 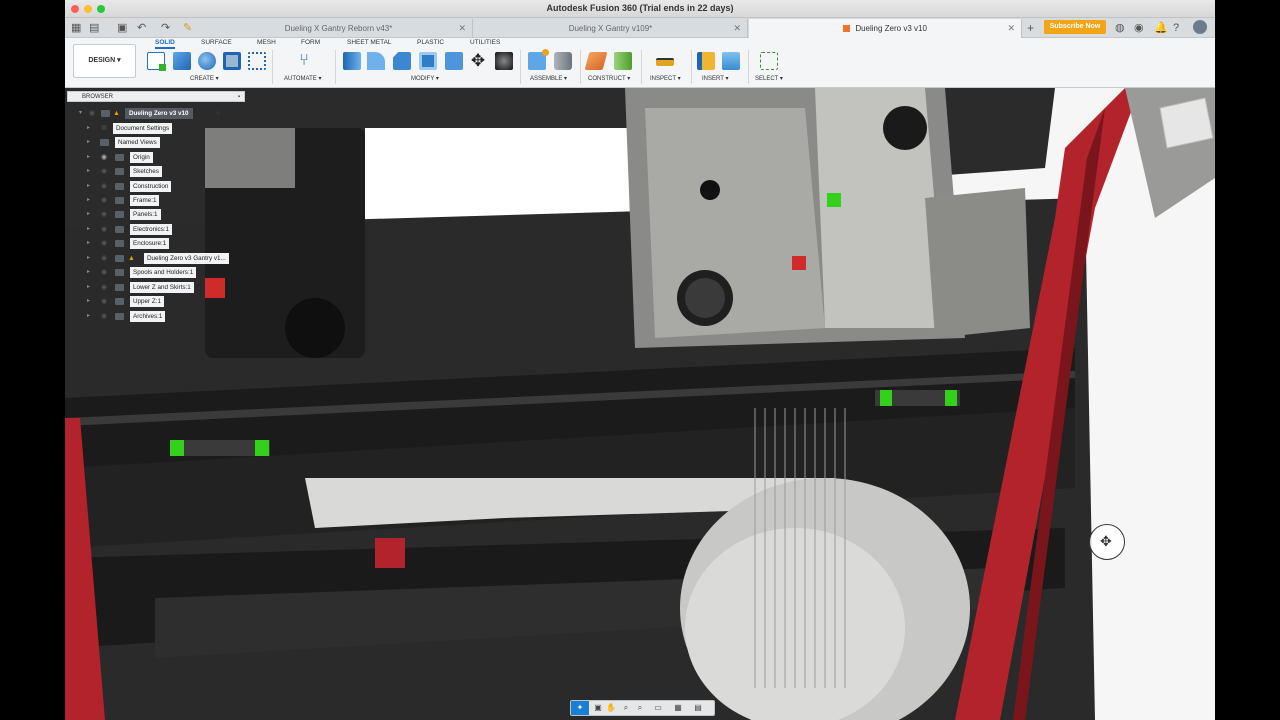 What do you see at coordinates (715, 78) in the screenshot?
I see `insert-menu: INSERT ▾` at bounding box center [715, 78].